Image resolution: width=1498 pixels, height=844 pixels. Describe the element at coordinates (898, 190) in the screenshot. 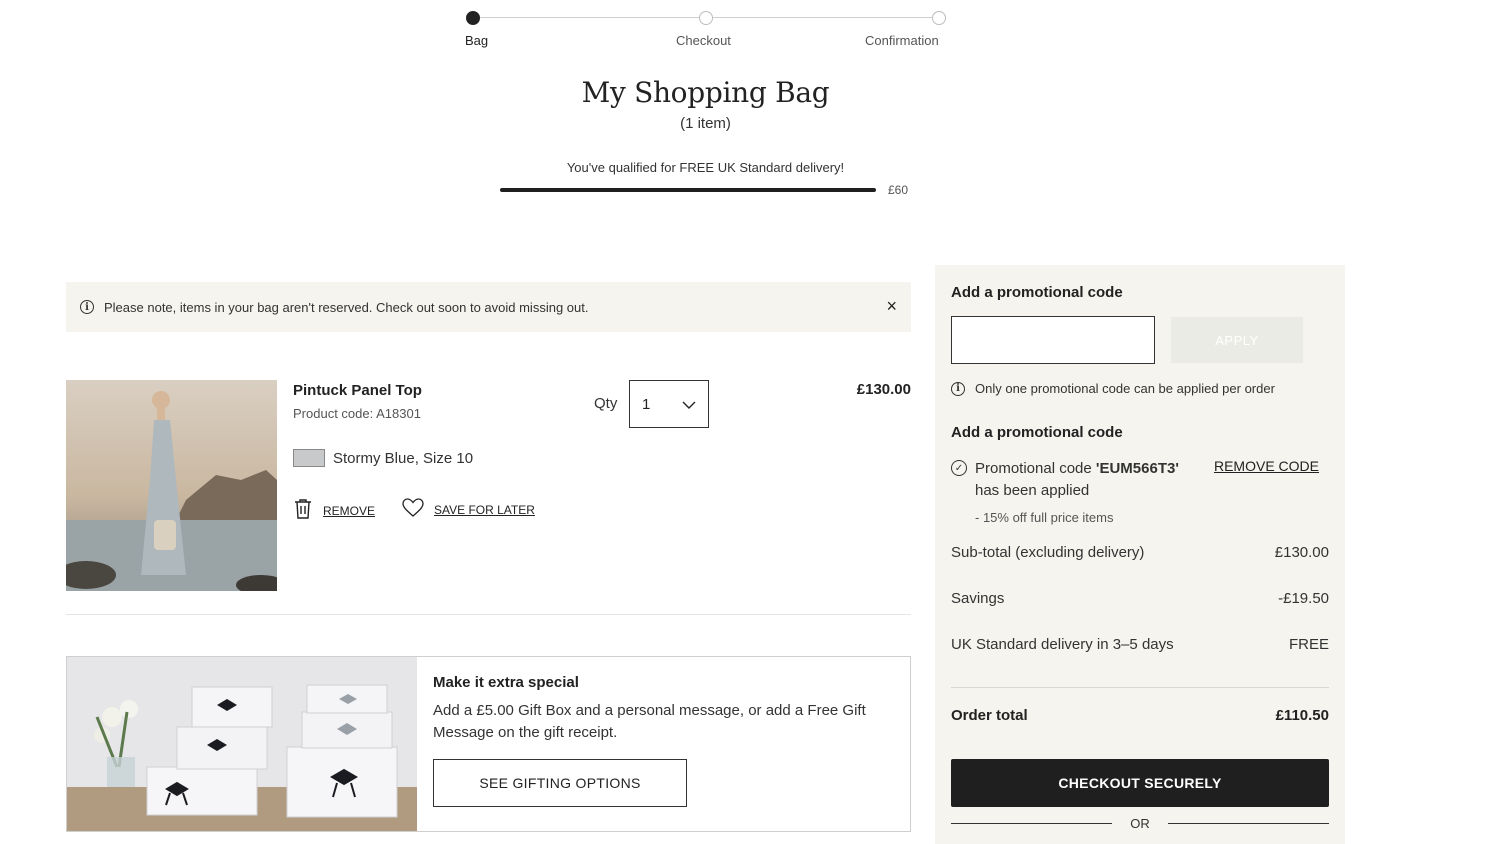

I see `delivery-threshold: £60` at that location.